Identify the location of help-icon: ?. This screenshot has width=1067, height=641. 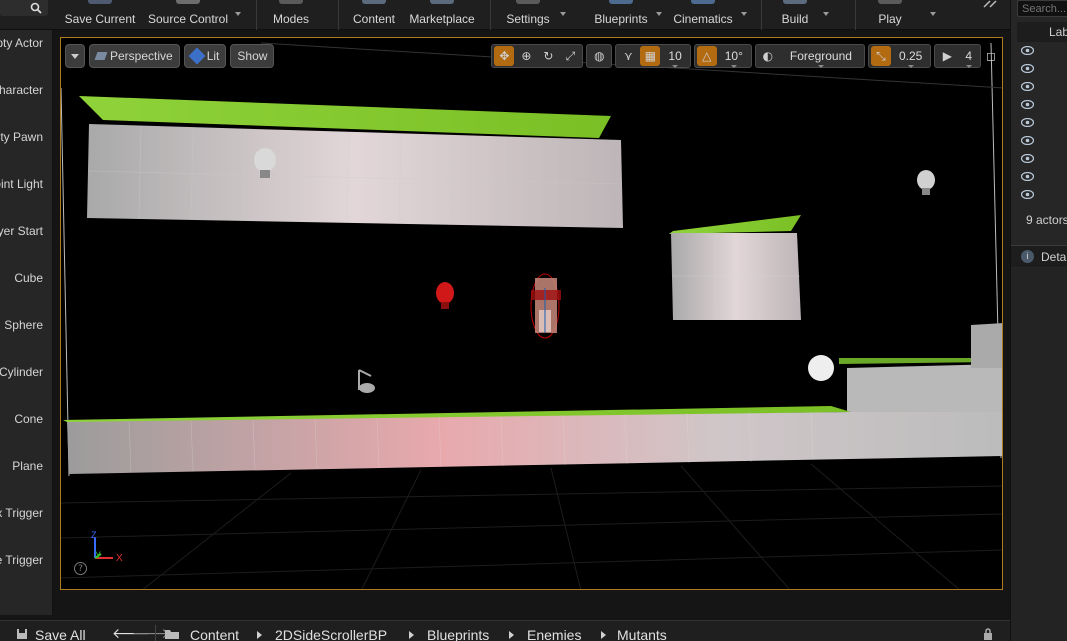
(80, 568).